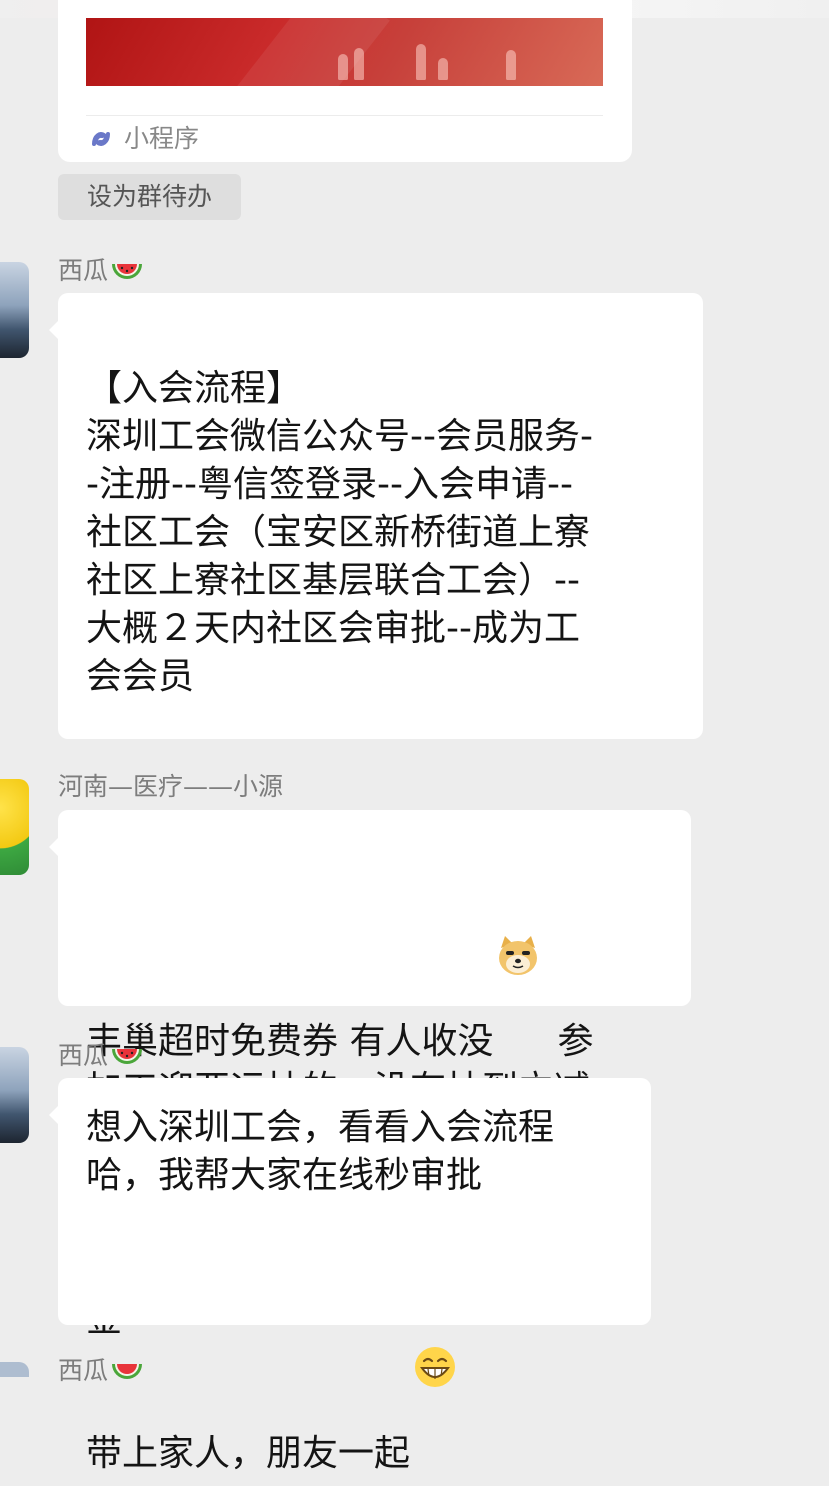  What do you see at coordinates (194, 388) in the screenshot?
I see `message-line: 【入会流程】` at bounding box center [194, 388].